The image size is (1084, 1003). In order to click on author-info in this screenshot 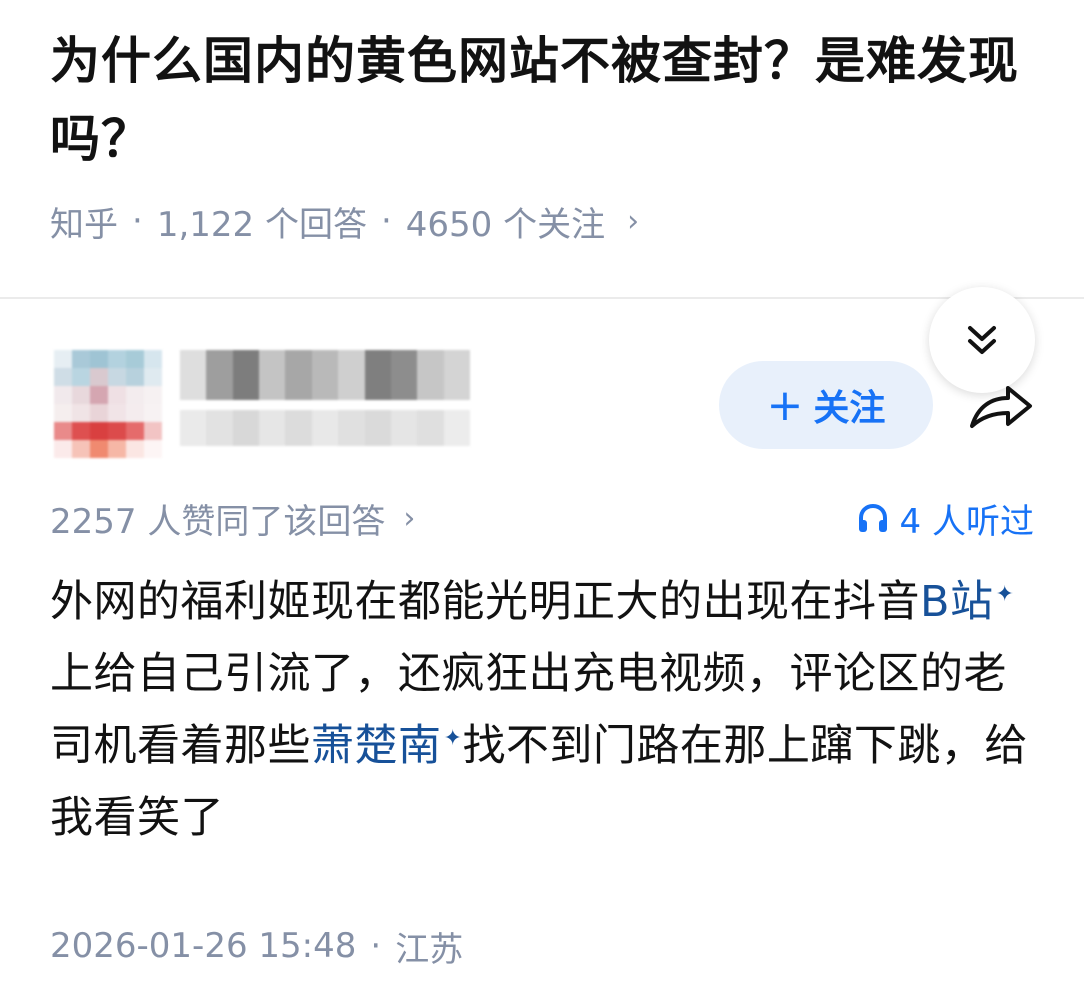, I will do `click(325, 404)`.